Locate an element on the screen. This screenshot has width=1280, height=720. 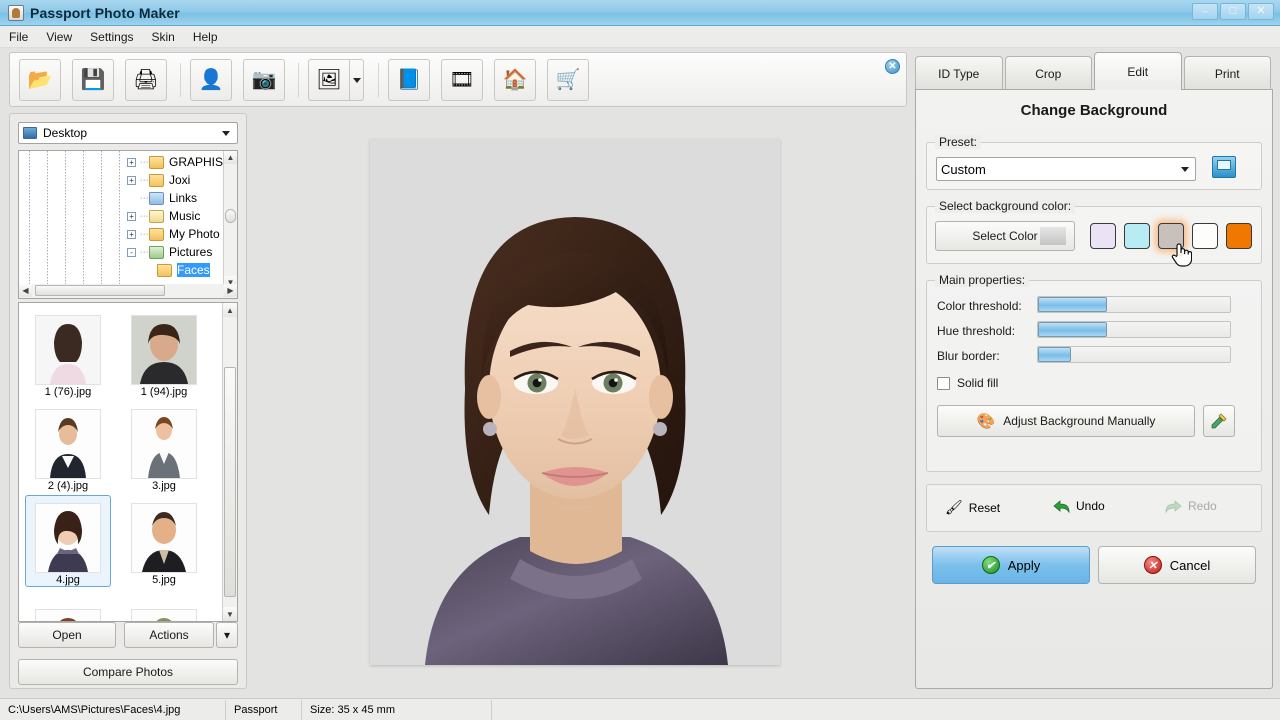
buy-now-button: 🛒 is located at coordinates (568, 80).